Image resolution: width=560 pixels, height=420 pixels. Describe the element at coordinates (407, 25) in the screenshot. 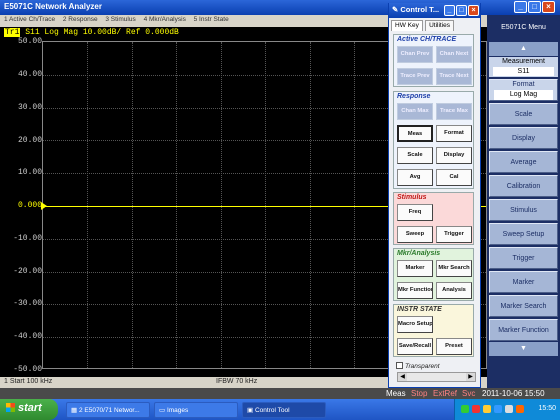

I see `tab-hw-key: HW Key` at that location.